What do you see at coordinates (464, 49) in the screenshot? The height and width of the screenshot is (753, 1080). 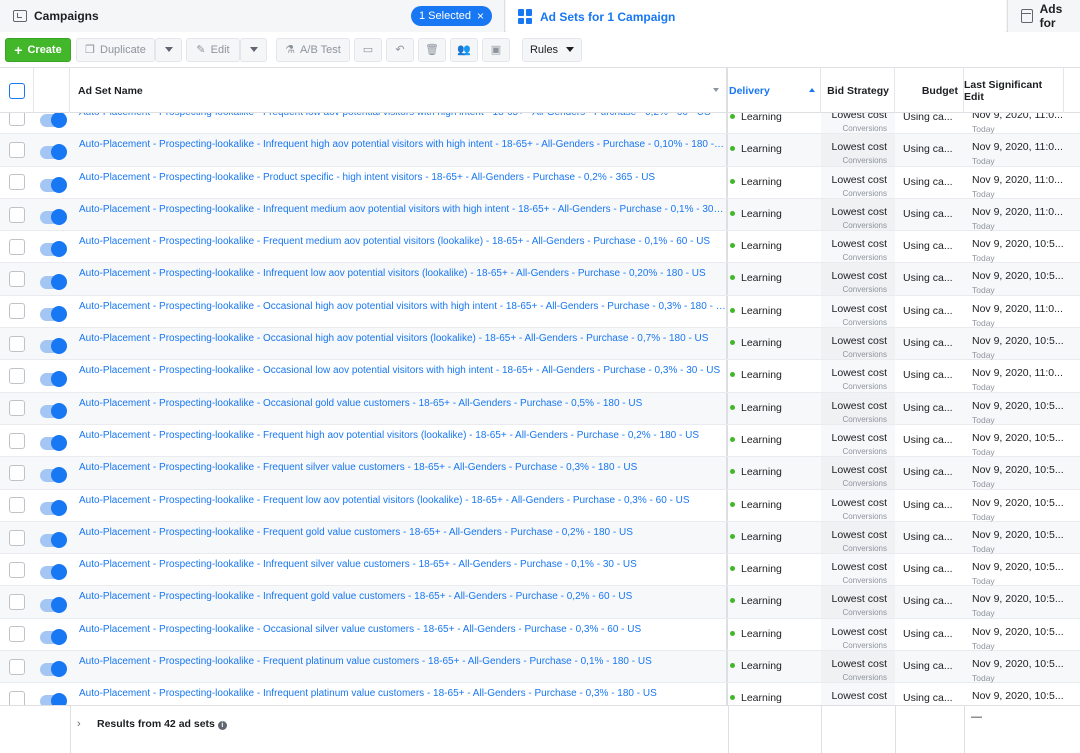 I see `audience-button: 👥` at bounding box center [464, 49].